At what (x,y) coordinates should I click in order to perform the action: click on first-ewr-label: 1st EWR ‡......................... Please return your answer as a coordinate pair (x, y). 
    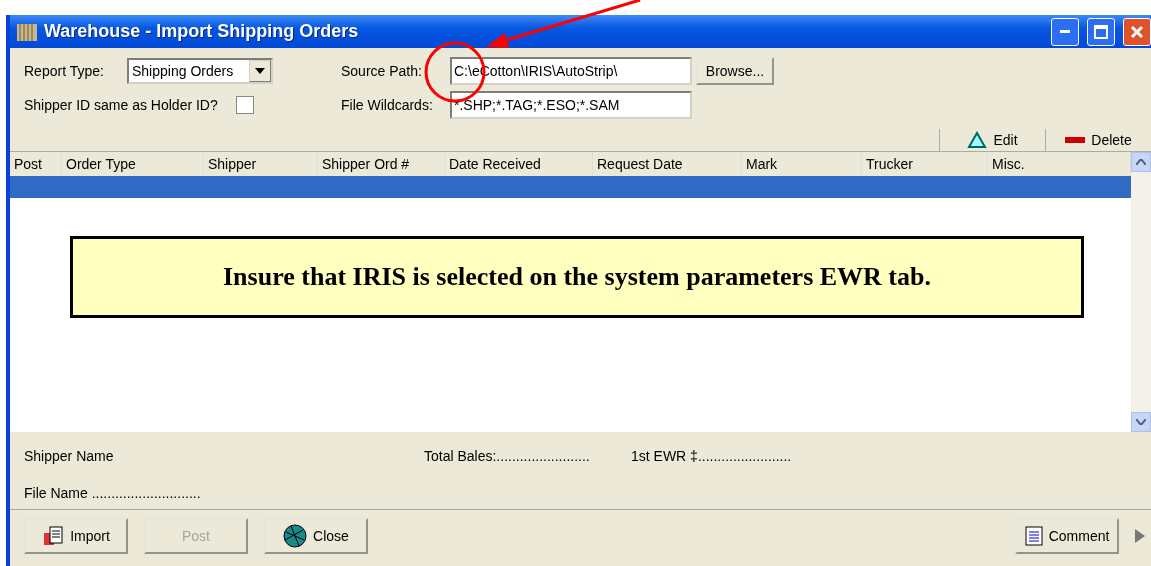
    Looking at the image, I should click on (712, 456).